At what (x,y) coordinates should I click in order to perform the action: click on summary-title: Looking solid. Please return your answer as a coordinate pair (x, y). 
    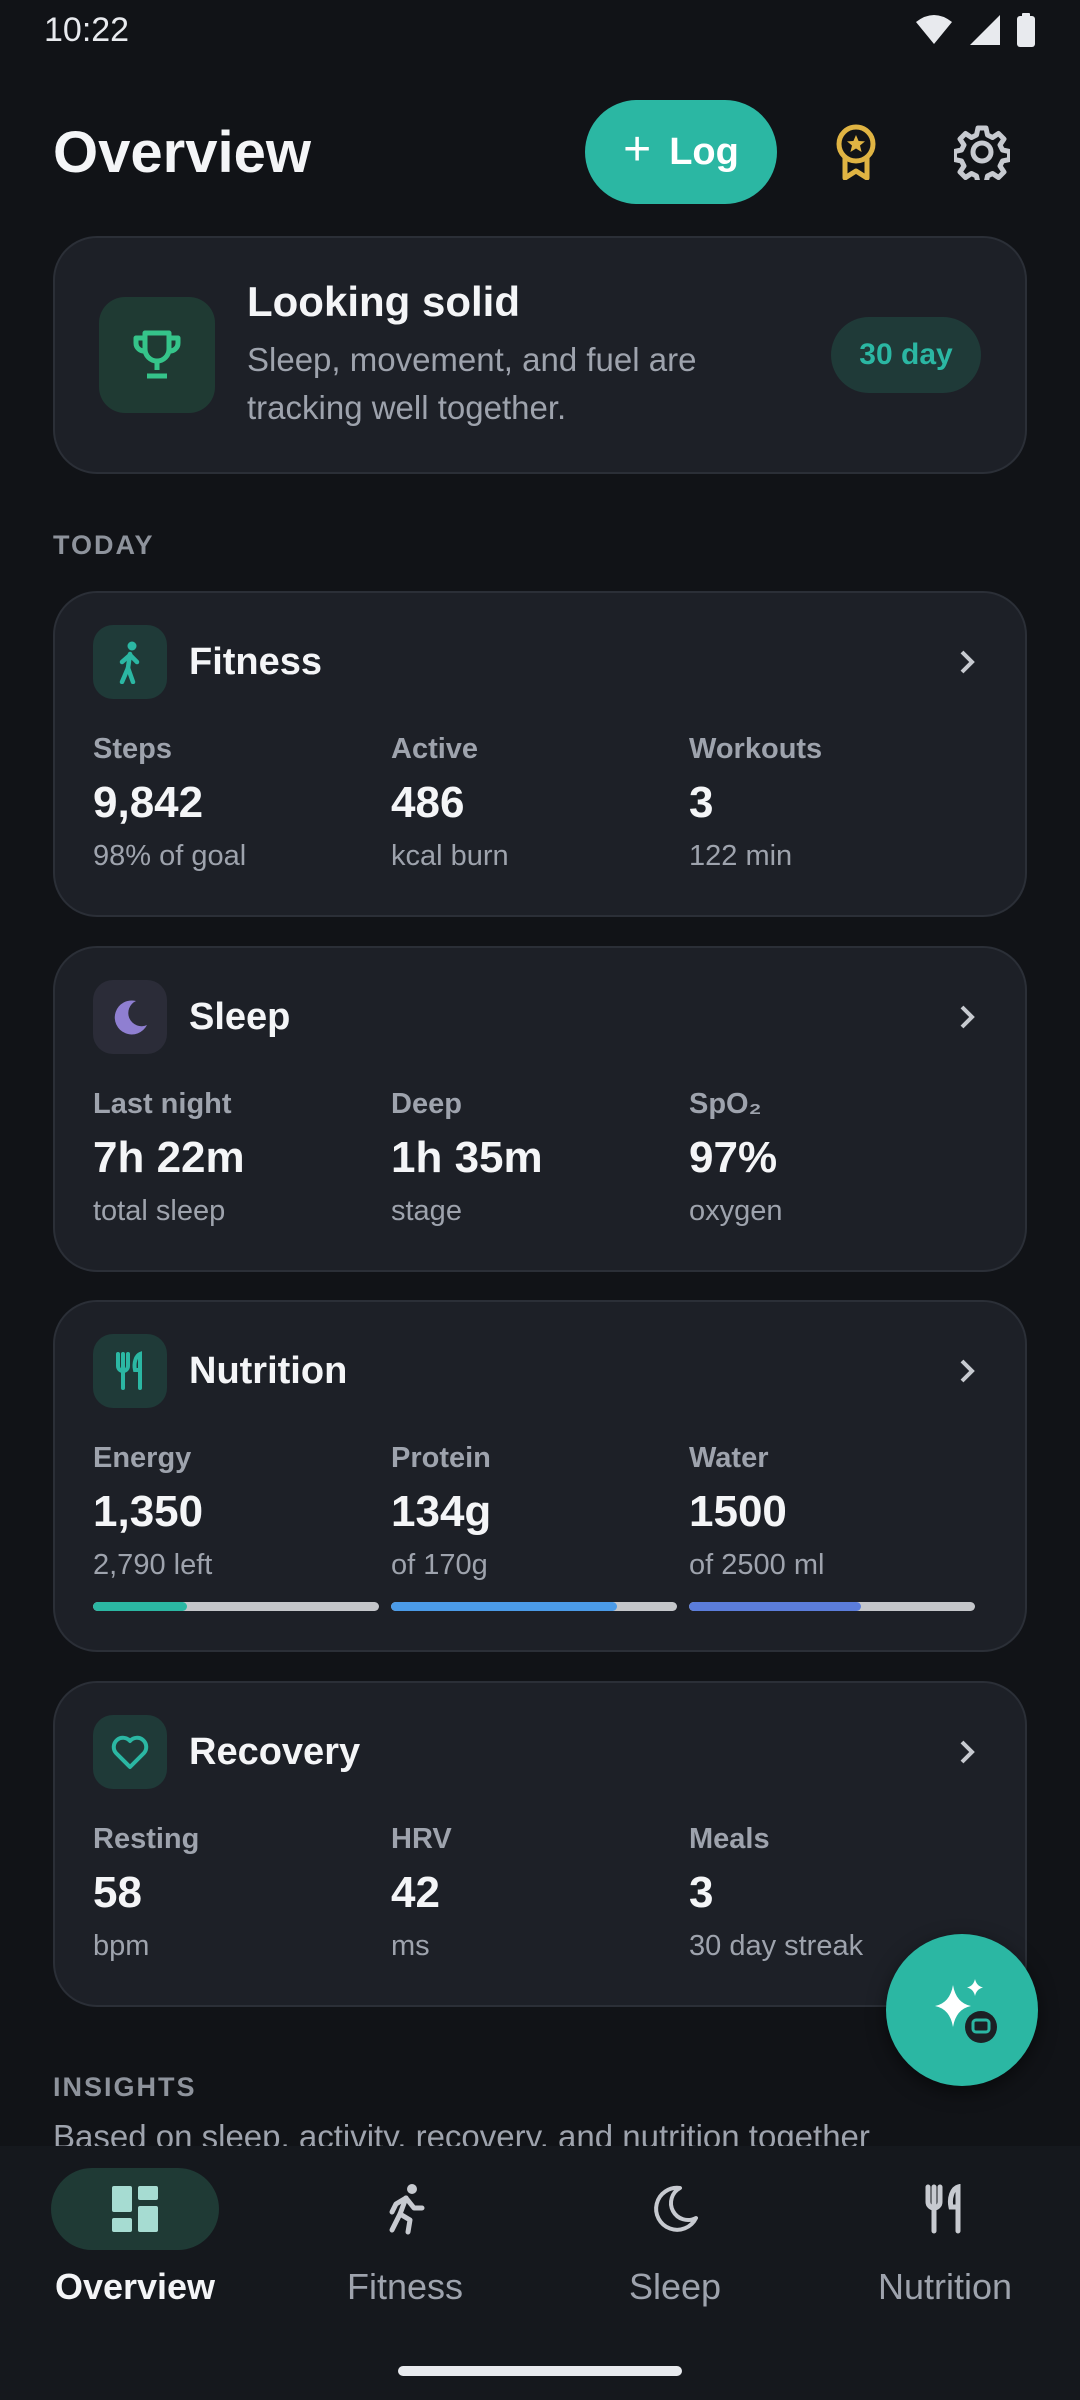
    Looking at the image, I should click on (383, 301).